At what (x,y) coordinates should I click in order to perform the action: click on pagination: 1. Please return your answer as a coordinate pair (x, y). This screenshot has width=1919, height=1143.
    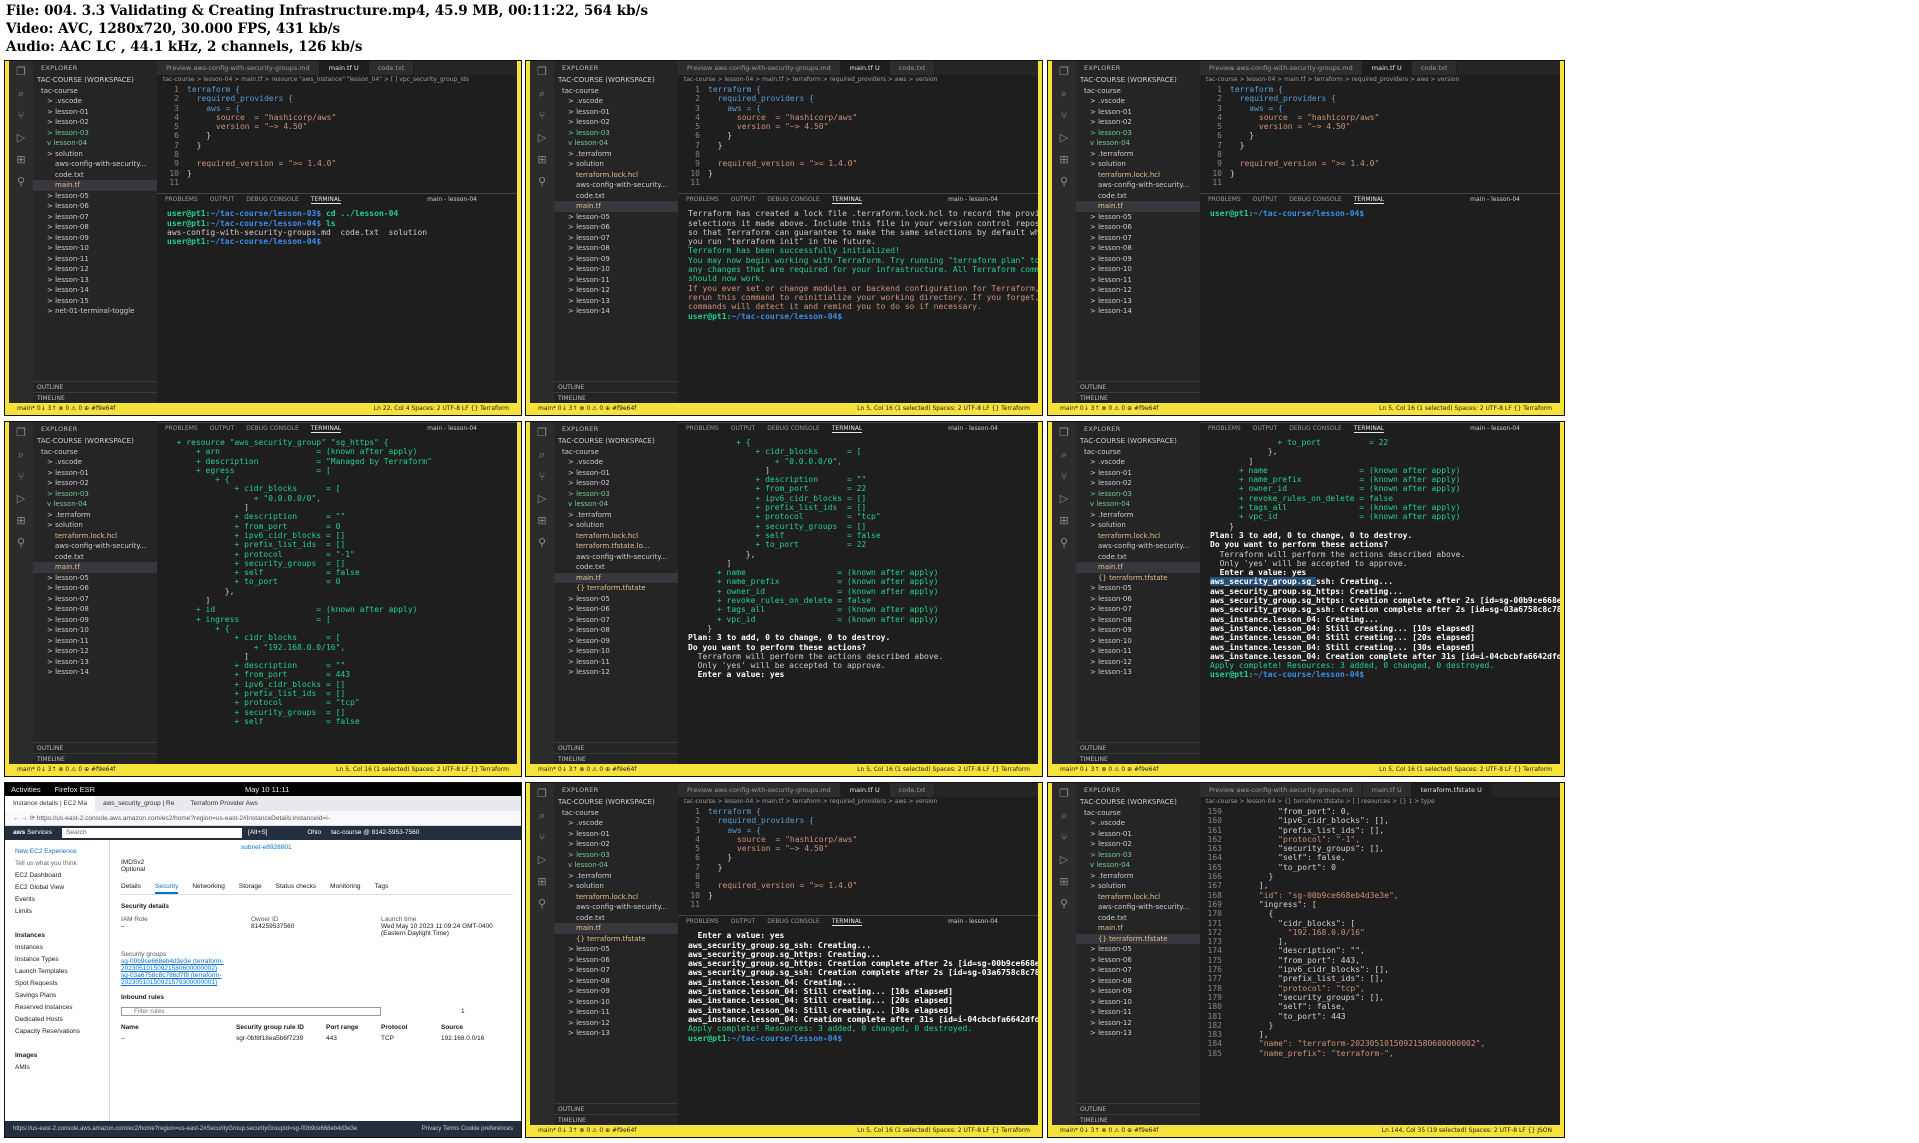
    Looking at the image, I should click on (463, 1011).